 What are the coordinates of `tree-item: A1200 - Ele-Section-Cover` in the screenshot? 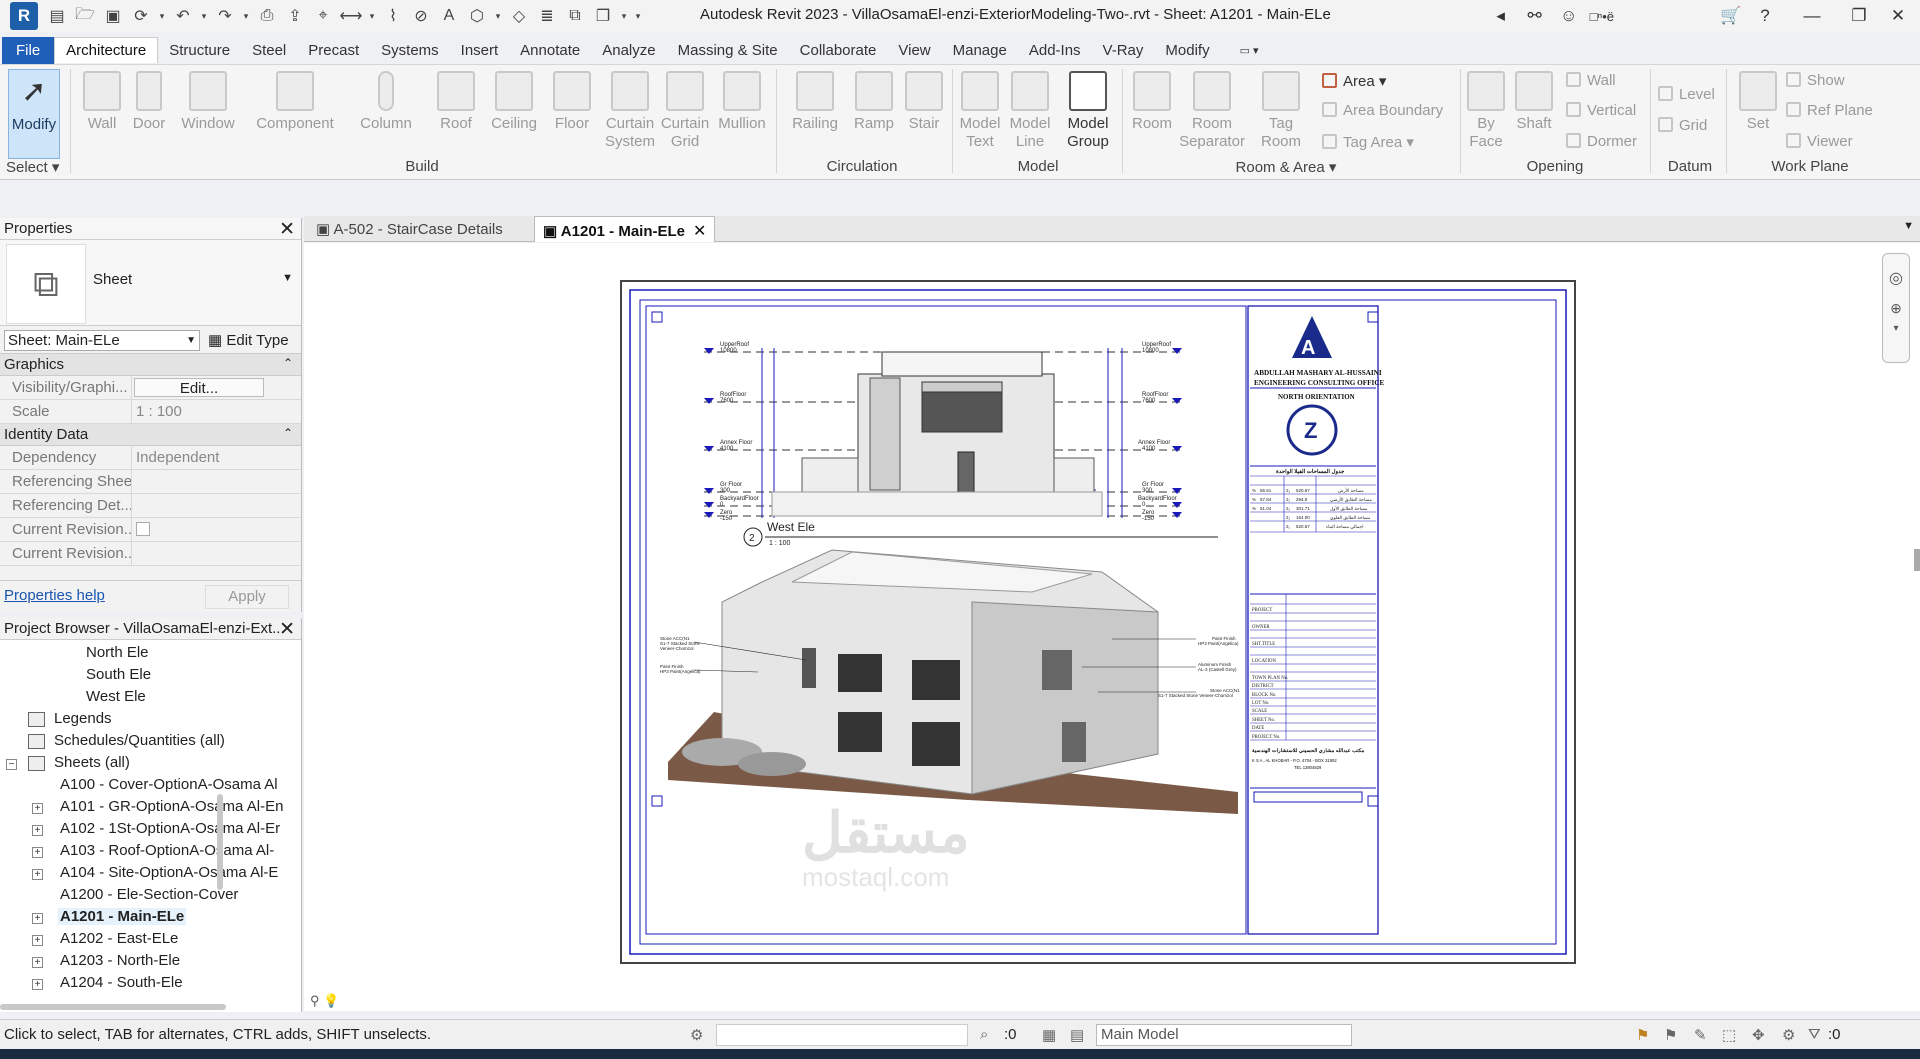 It's located at (149, 894).